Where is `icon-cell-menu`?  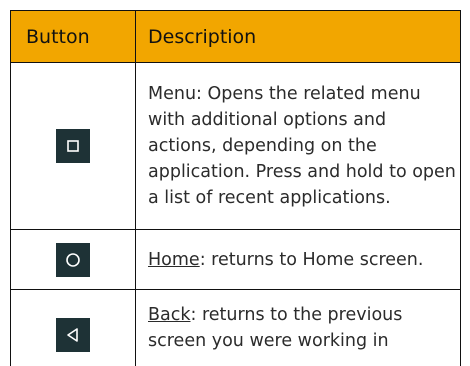 icon-cell-menu is located at coordinates (73, 146).